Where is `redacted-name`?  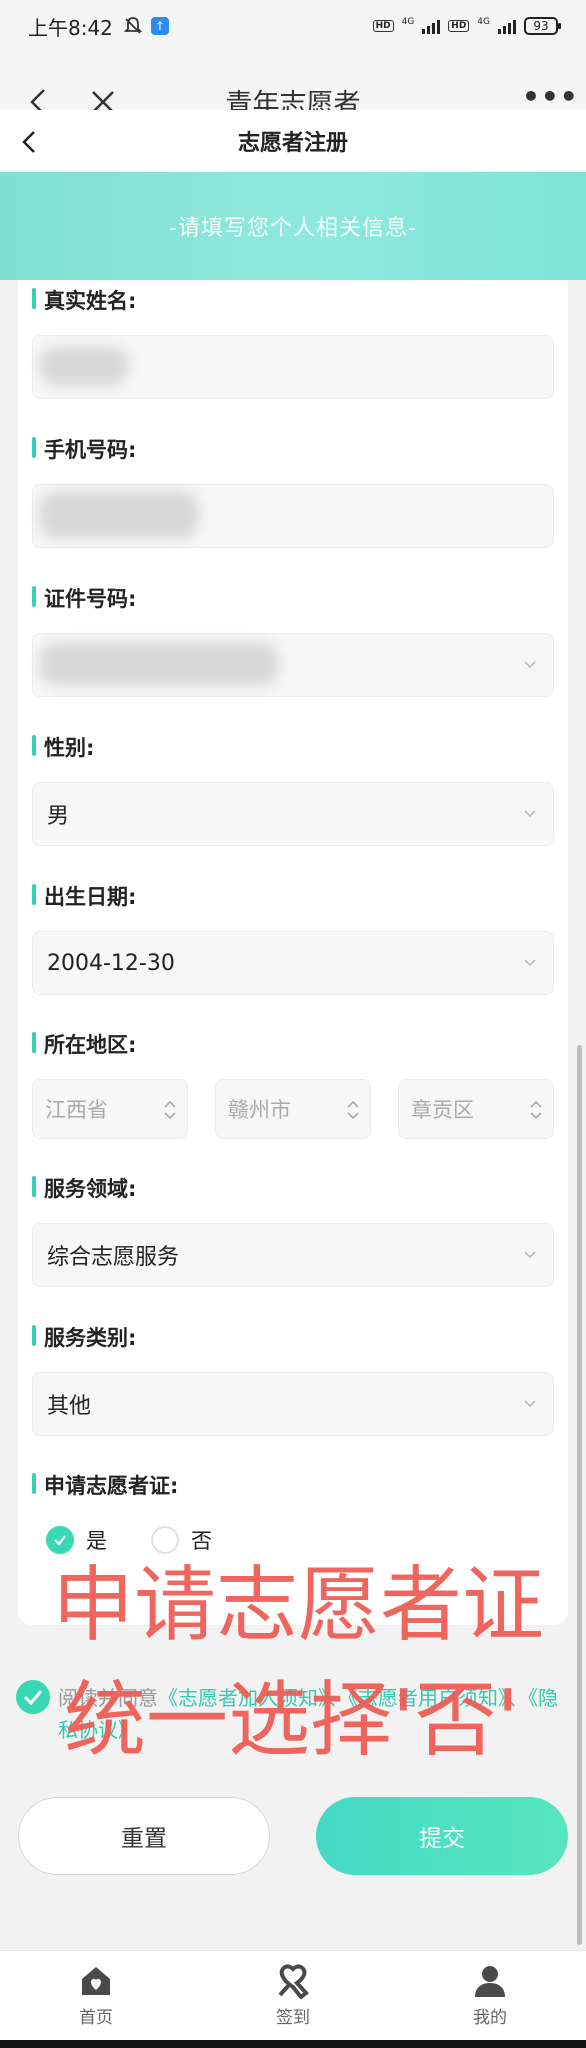
redacted-name is located at coordinates (84, 366).